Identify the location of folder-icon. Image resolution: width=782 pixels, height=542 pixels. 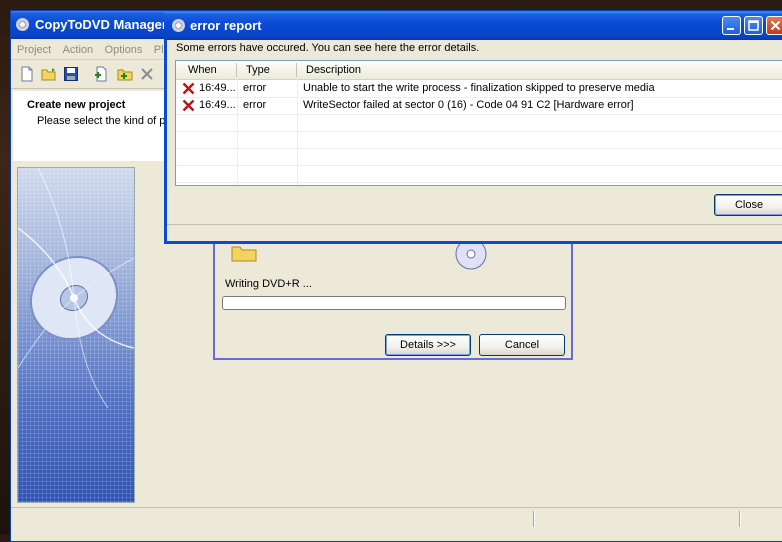
(244, 254).